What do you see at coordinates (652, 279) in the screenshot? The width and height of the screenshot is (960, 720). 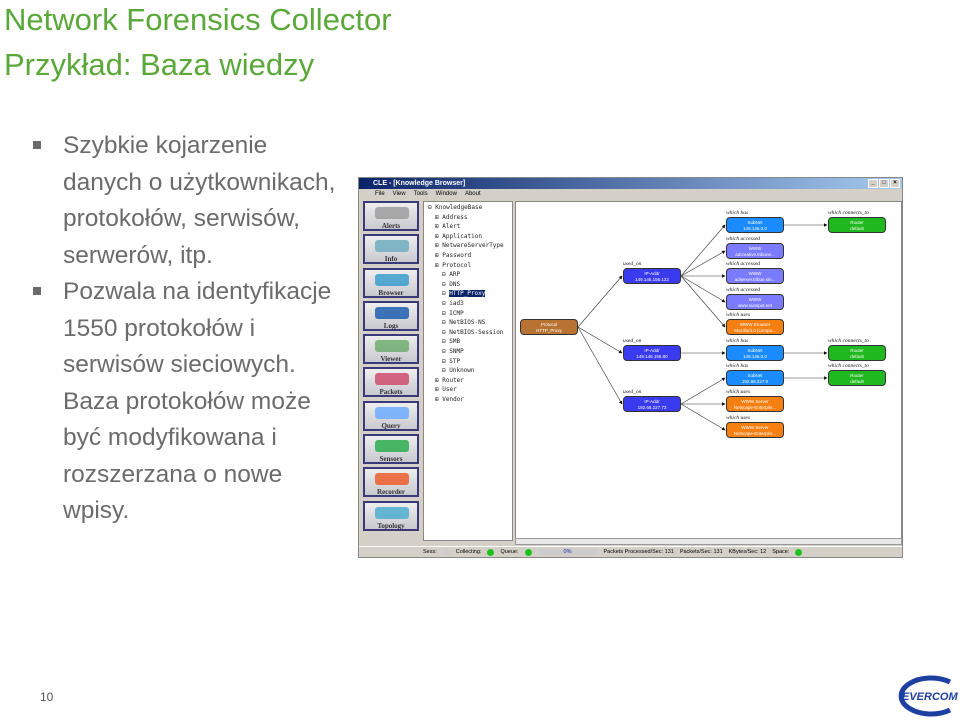 I see `node-value: 149.146.155.122` at bounding box center [652, 279].